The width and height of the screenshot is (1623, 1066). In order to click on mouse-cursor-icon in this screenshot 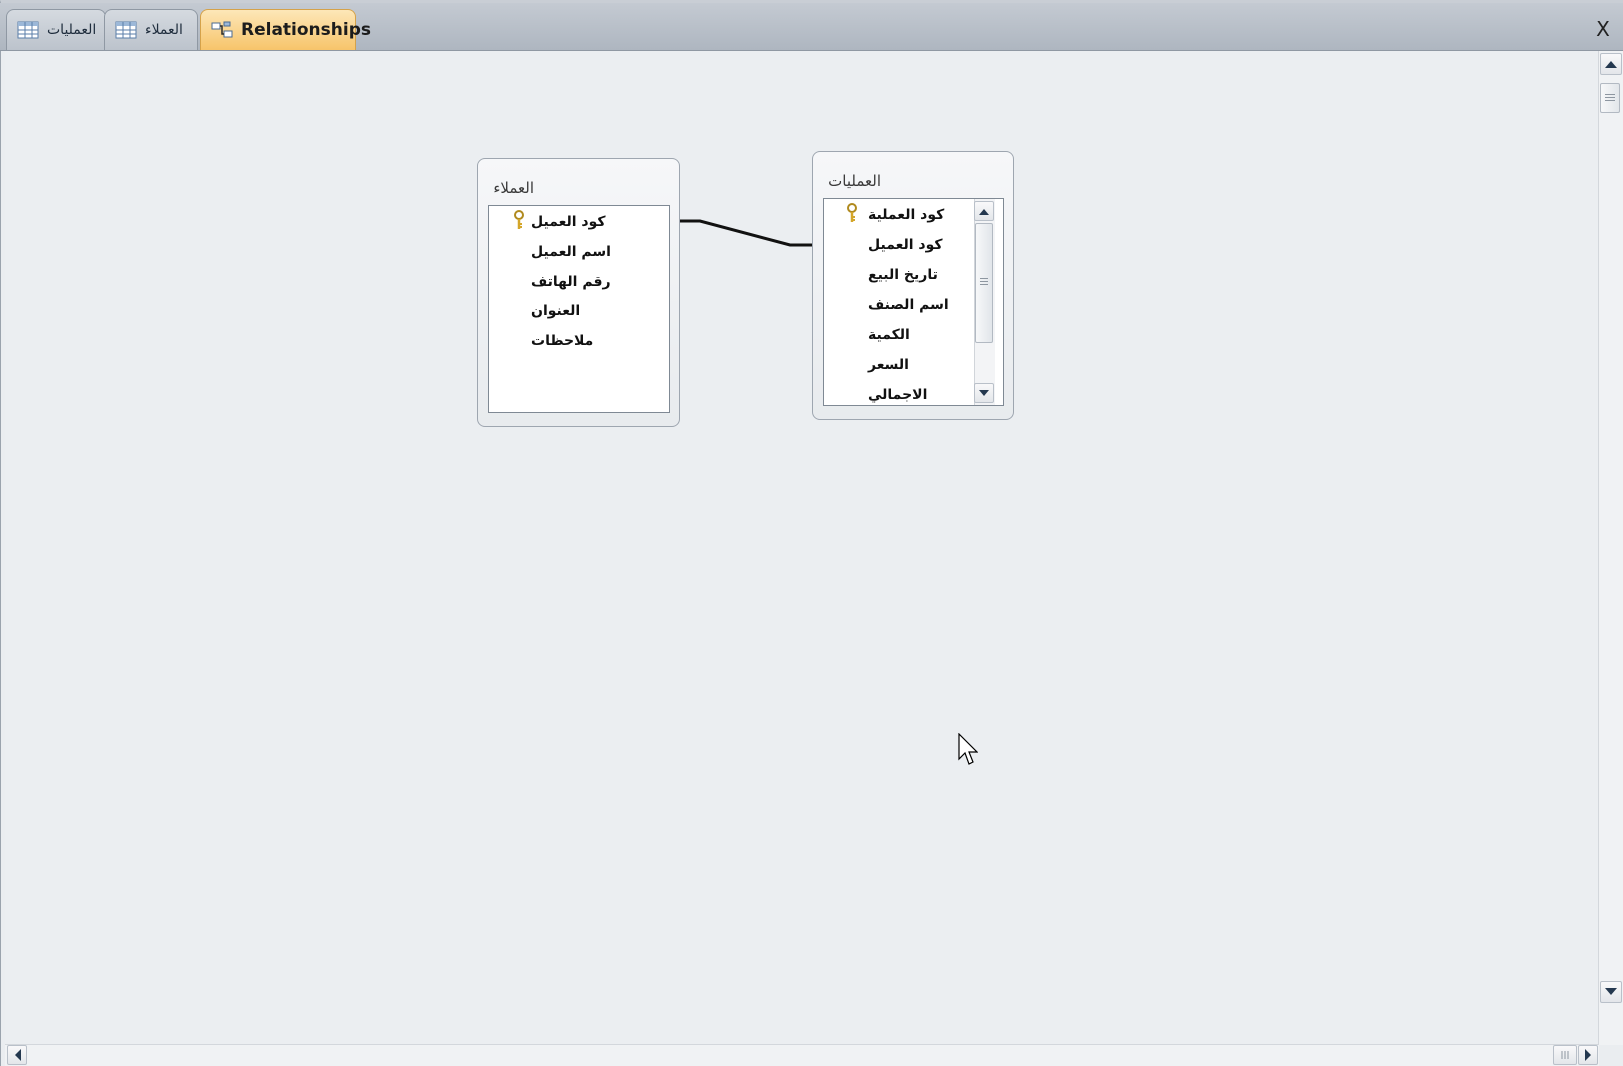, I will do `click(968, 749)`.